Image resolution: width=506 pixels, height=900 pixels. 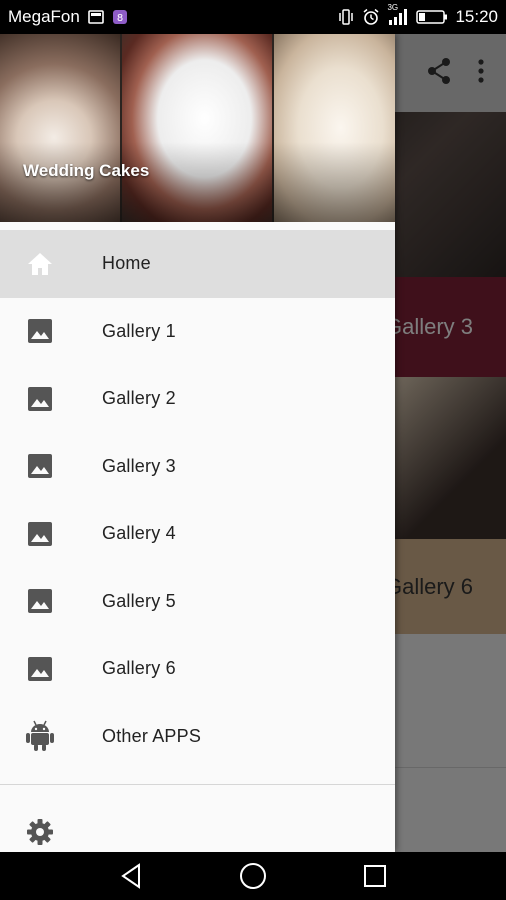 I want to click on app-notification-icon: 8, so click(x=120, y=17).